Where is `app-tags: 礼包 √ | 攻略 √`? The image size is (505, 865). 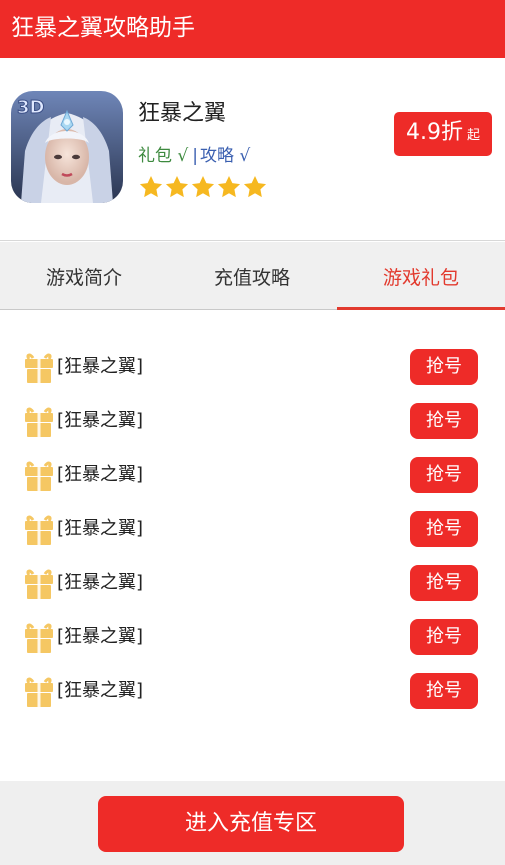
app-tags: 礼包 √ | 攻略 √ is located at coordinates (194, 156).